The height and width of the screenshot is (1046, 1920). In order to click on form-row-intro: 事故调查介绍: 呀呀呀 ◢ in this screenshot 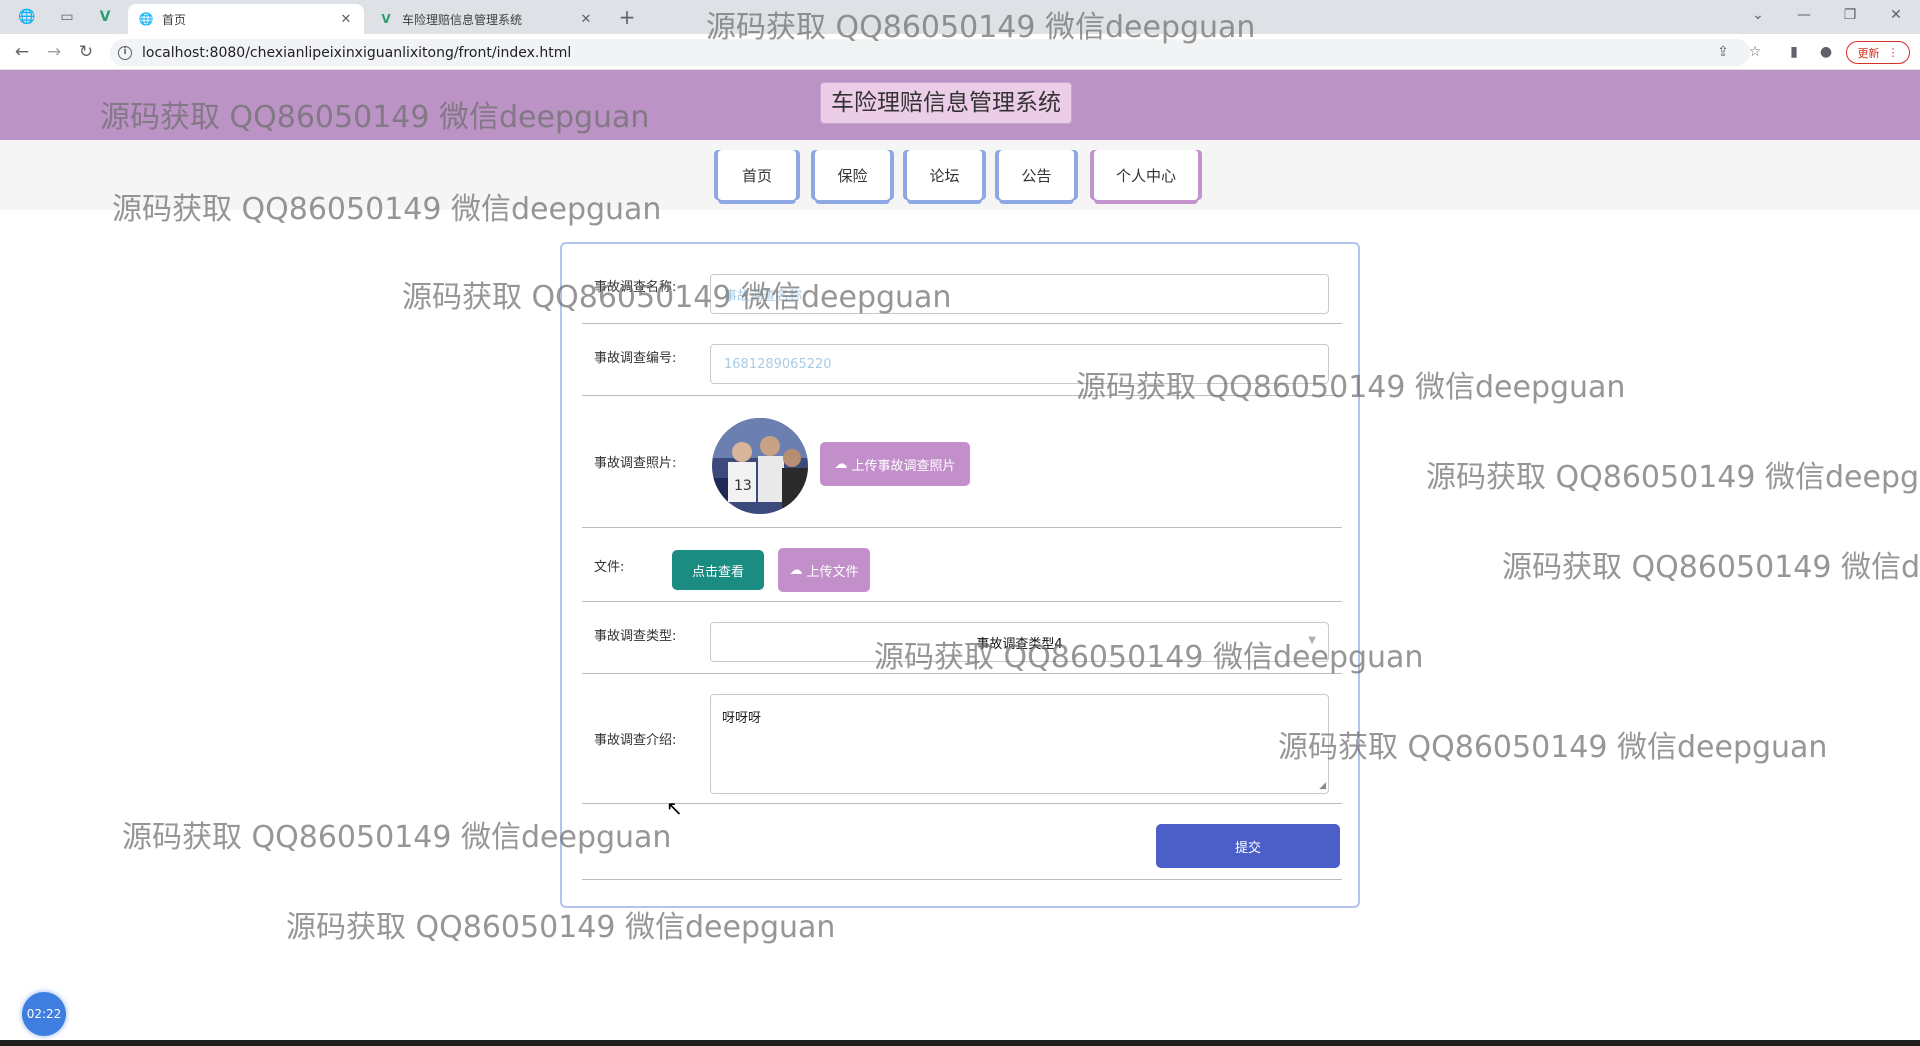, I will do `click(962, 739)`.